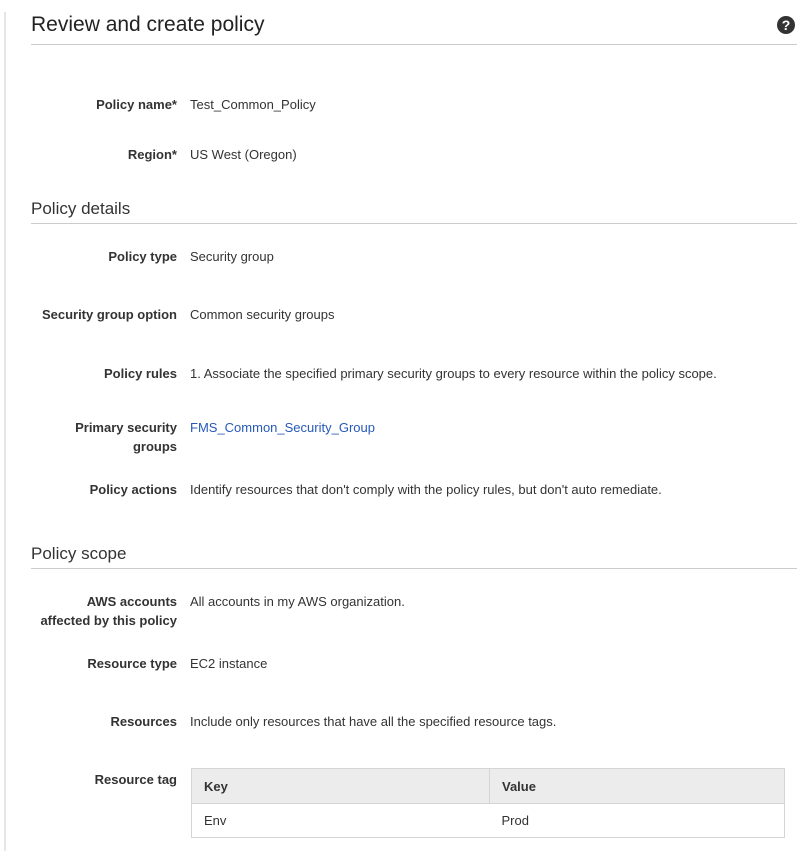  I want to click on policy-details-header: Policy details, so click(414, 211).